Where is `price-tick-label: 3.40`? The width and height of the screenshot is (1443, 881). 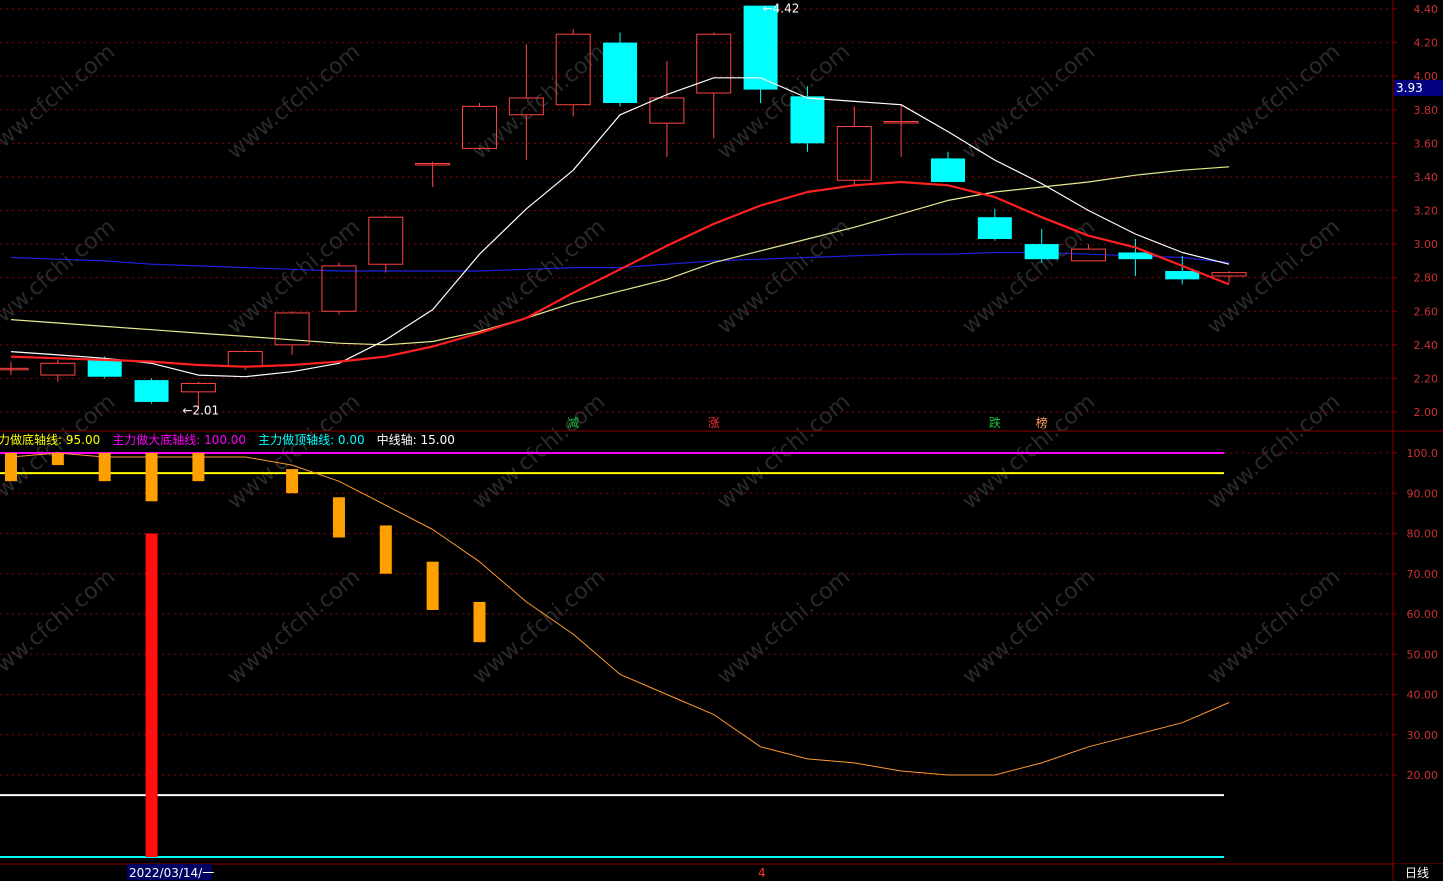 price-tick-label: 3.40 is located at coordinates (1426, 177).